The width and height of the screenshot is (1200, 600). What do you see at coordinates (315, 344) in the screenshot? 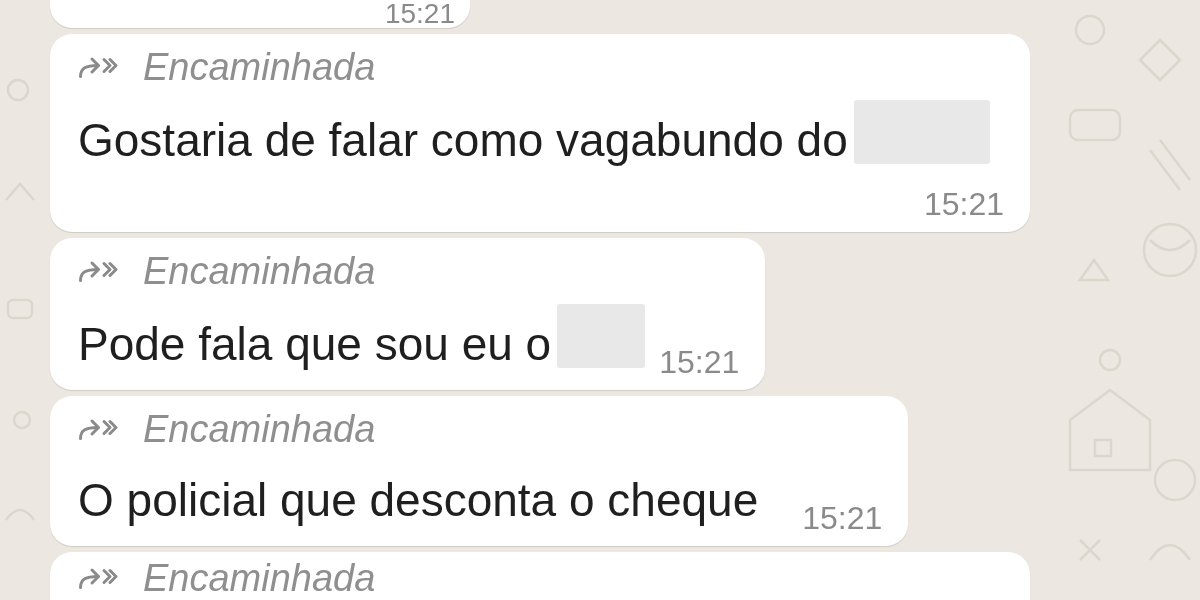
I see `message-text: Pode fala que sou eu o` at bounding box center [315, 344].